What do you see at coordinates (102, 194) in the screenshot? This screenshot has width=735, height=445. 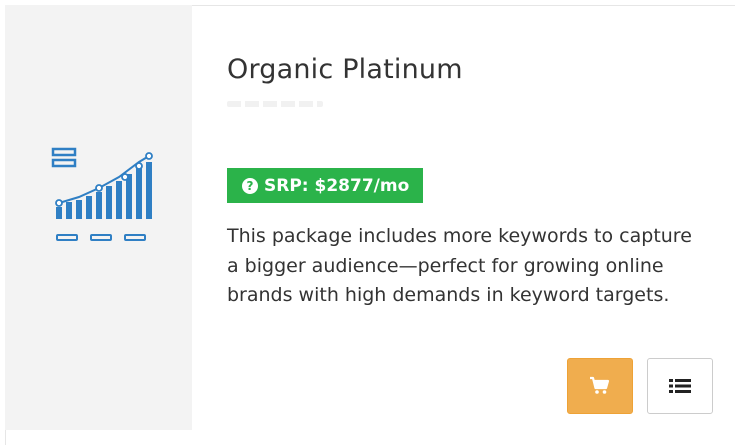 I see `growth-chart-icon` at bounding box center [102, 194].